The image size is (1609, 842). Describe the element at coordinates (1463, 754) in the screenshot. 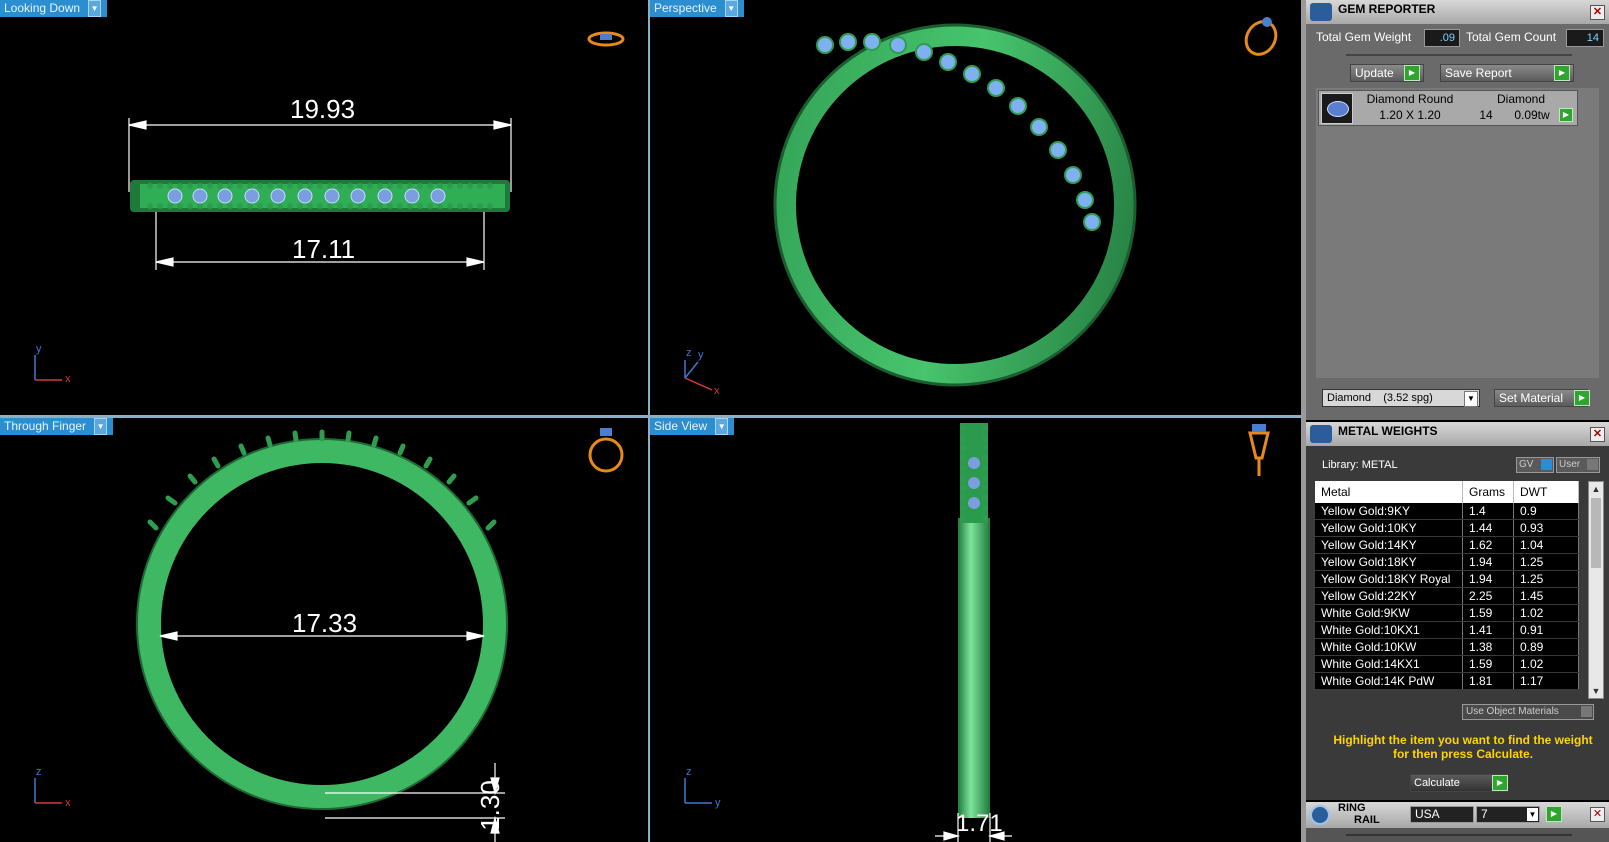

I see `hint-line-2: for then press Calculate.` at that location.